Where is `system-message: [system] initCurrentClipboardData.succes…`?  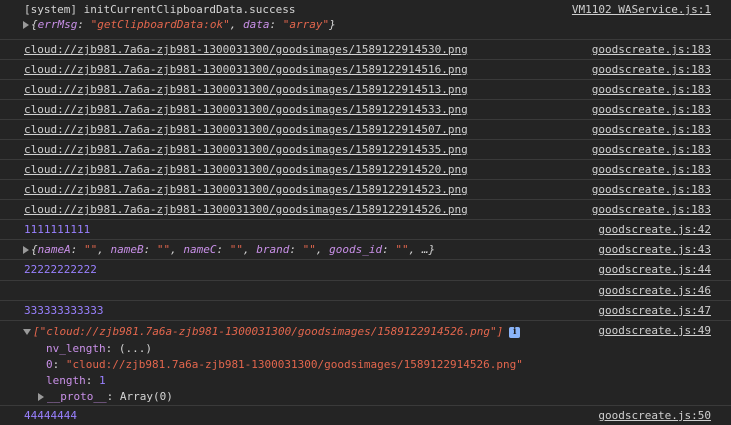 system-message: [system] initCurrentClipboardData.succes… is located at coordinates (160, 9).